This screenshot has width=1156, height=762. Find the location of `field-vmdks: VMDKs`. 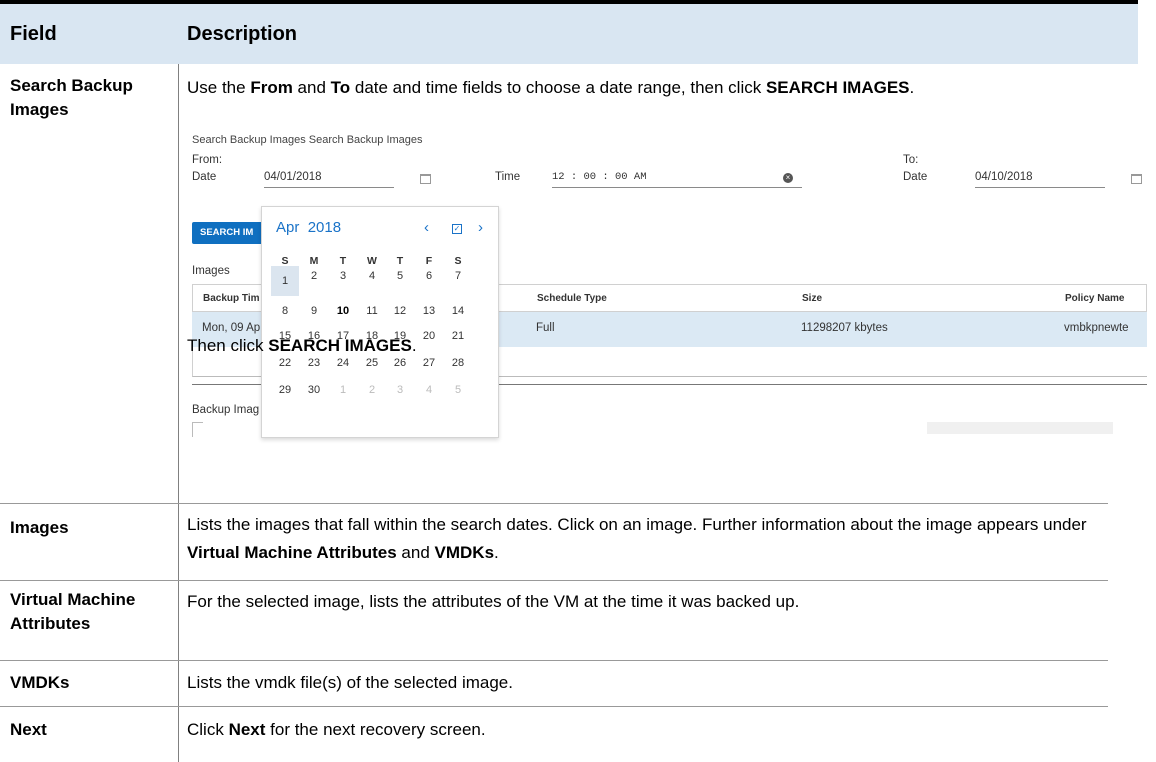

field-vmdks: VMDKs is located at coordinates (40, 682).